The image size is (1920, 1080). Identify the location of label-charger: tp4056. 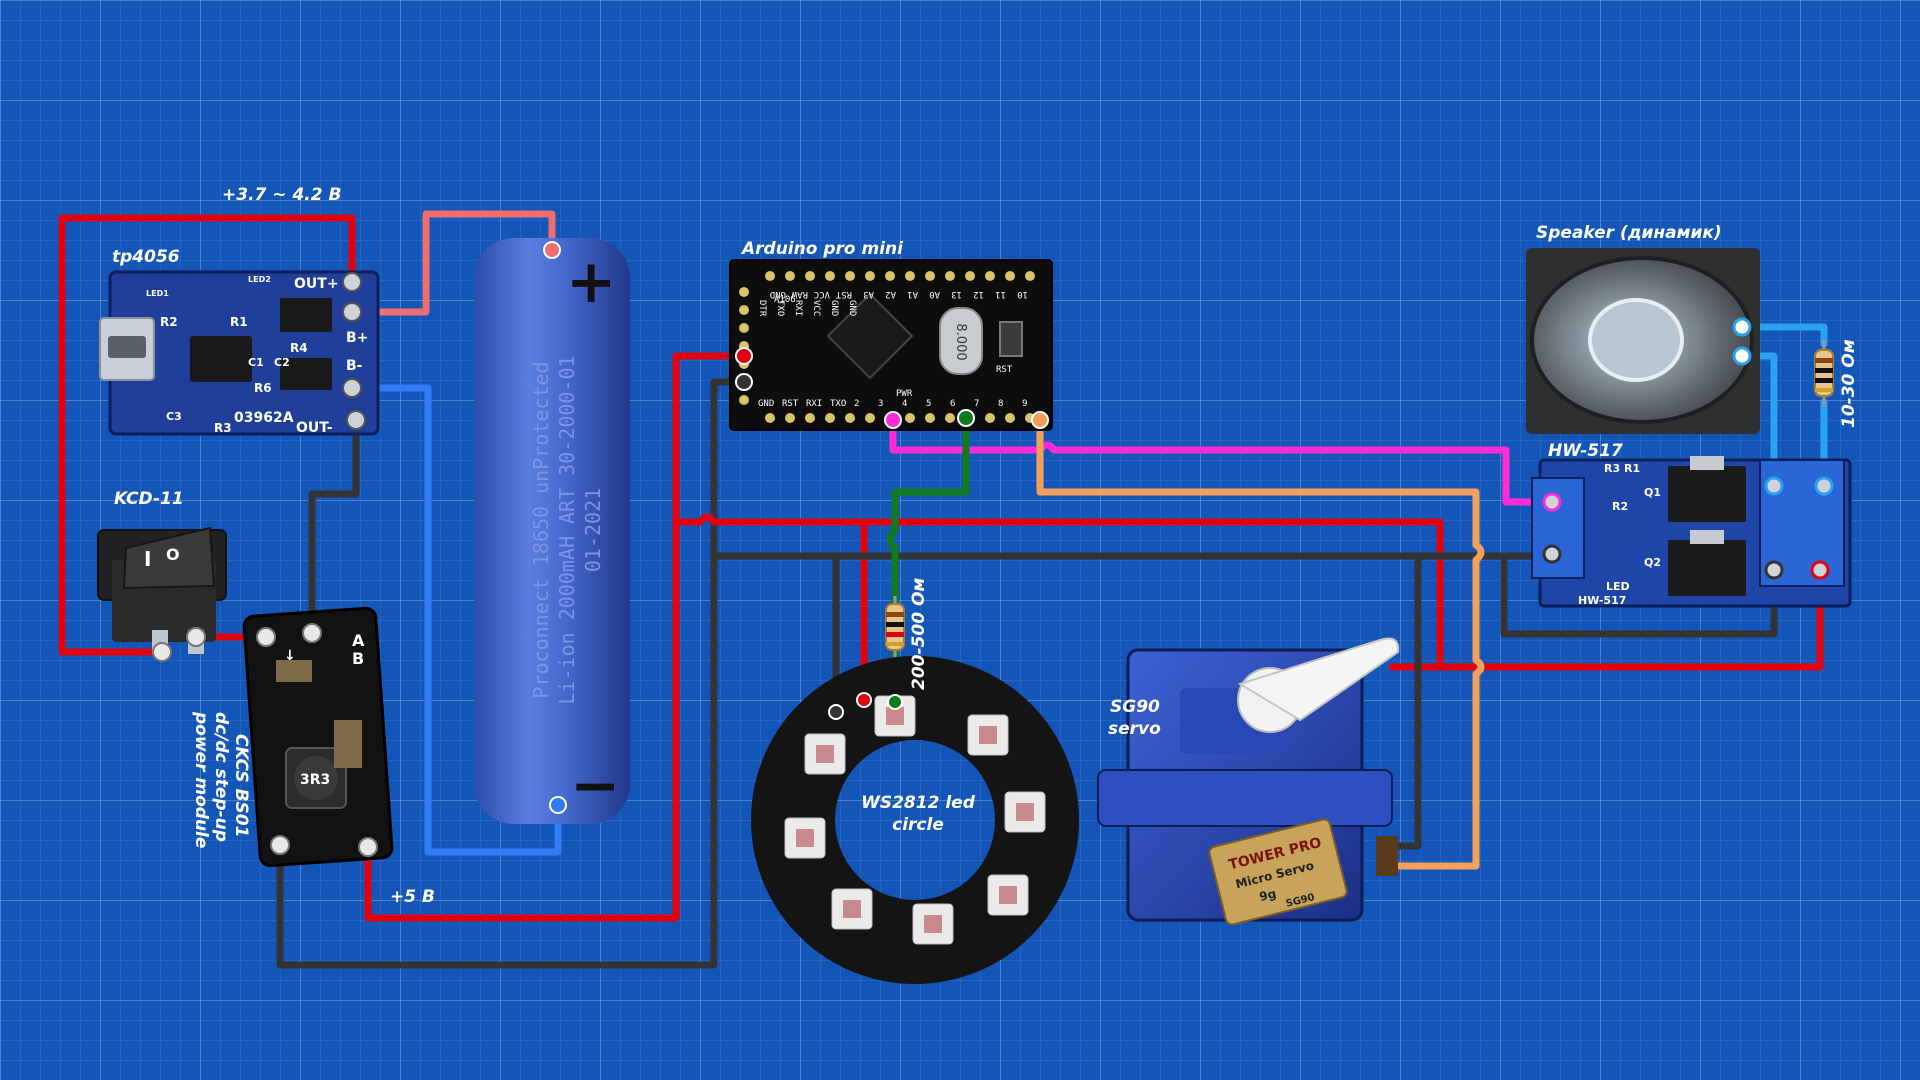
(146, 257).